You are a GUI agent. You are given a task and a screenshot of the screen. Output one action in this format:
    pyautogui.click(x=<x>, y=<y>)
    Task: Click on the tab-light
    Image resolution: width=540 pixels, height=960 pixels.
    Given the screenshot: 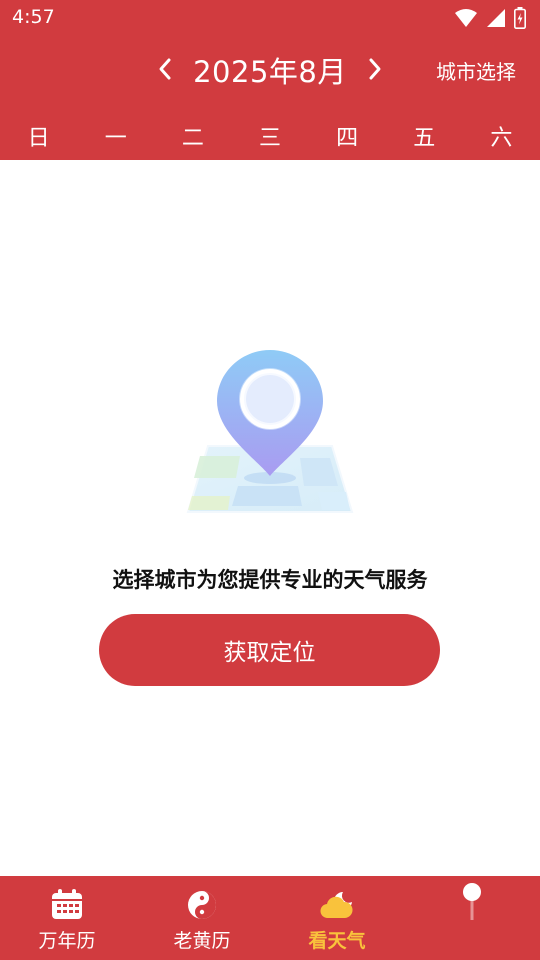 What is the action you would take?
    pyautogui.click(x=472, y=918)
    